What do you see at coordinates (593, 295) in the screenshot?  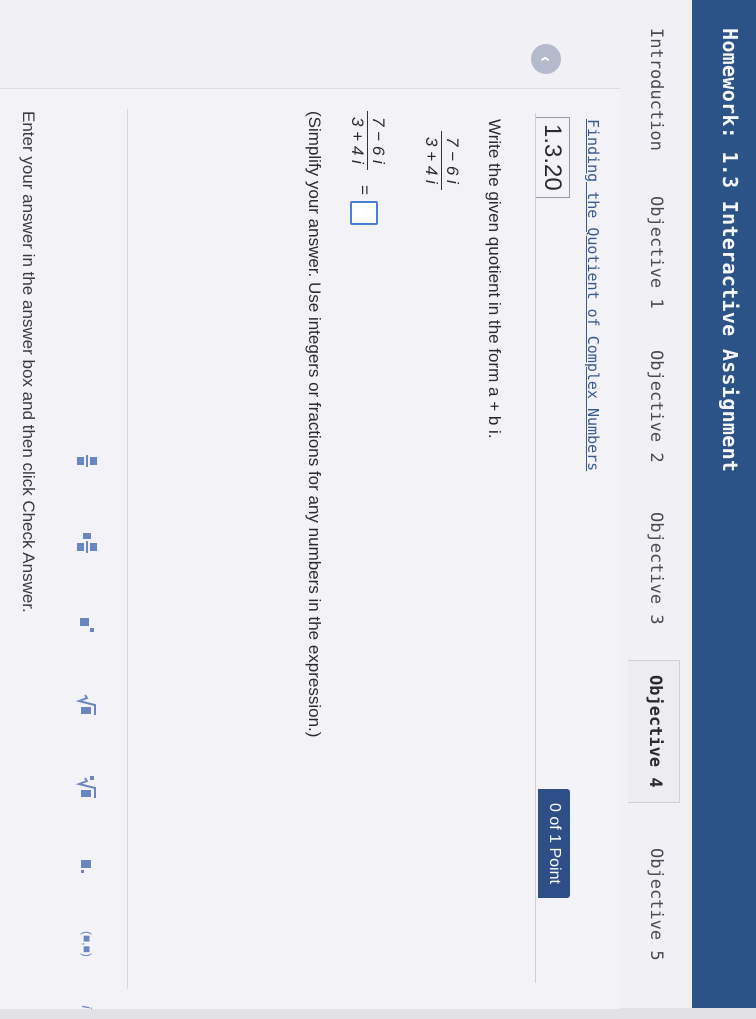 I see `section-link: Finding the Quotient of Complex Numbers` at bounding box center [593, 295].